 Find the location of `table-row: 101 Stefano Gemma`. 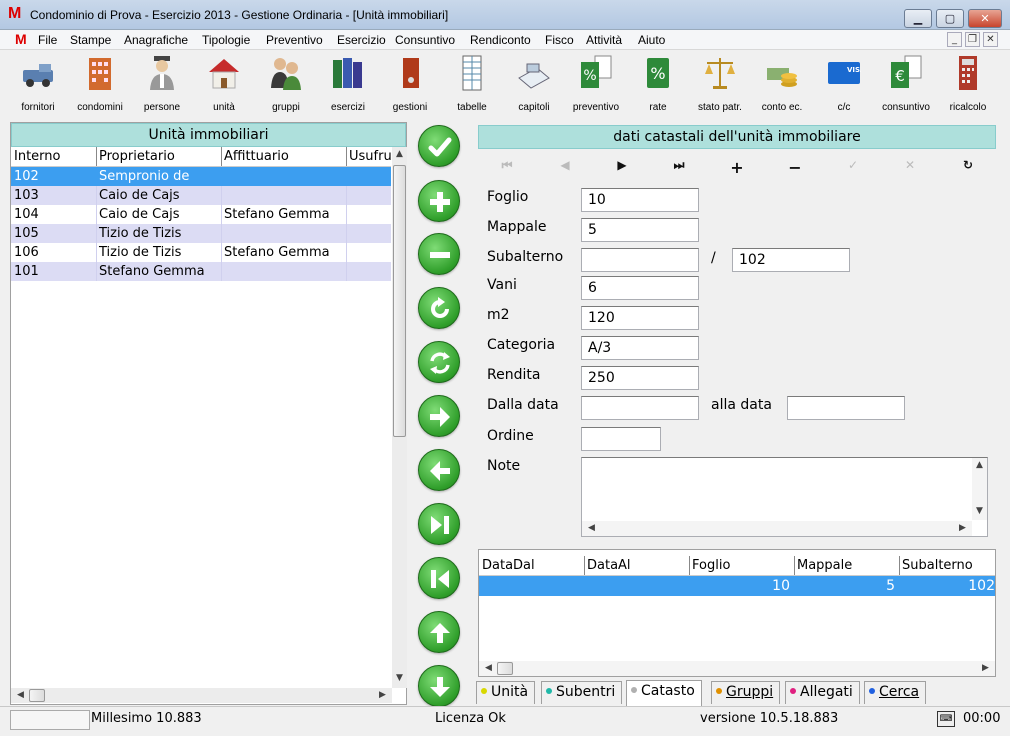

table-row: 101 Stefano Gemma is located at coordinates (201, 271).